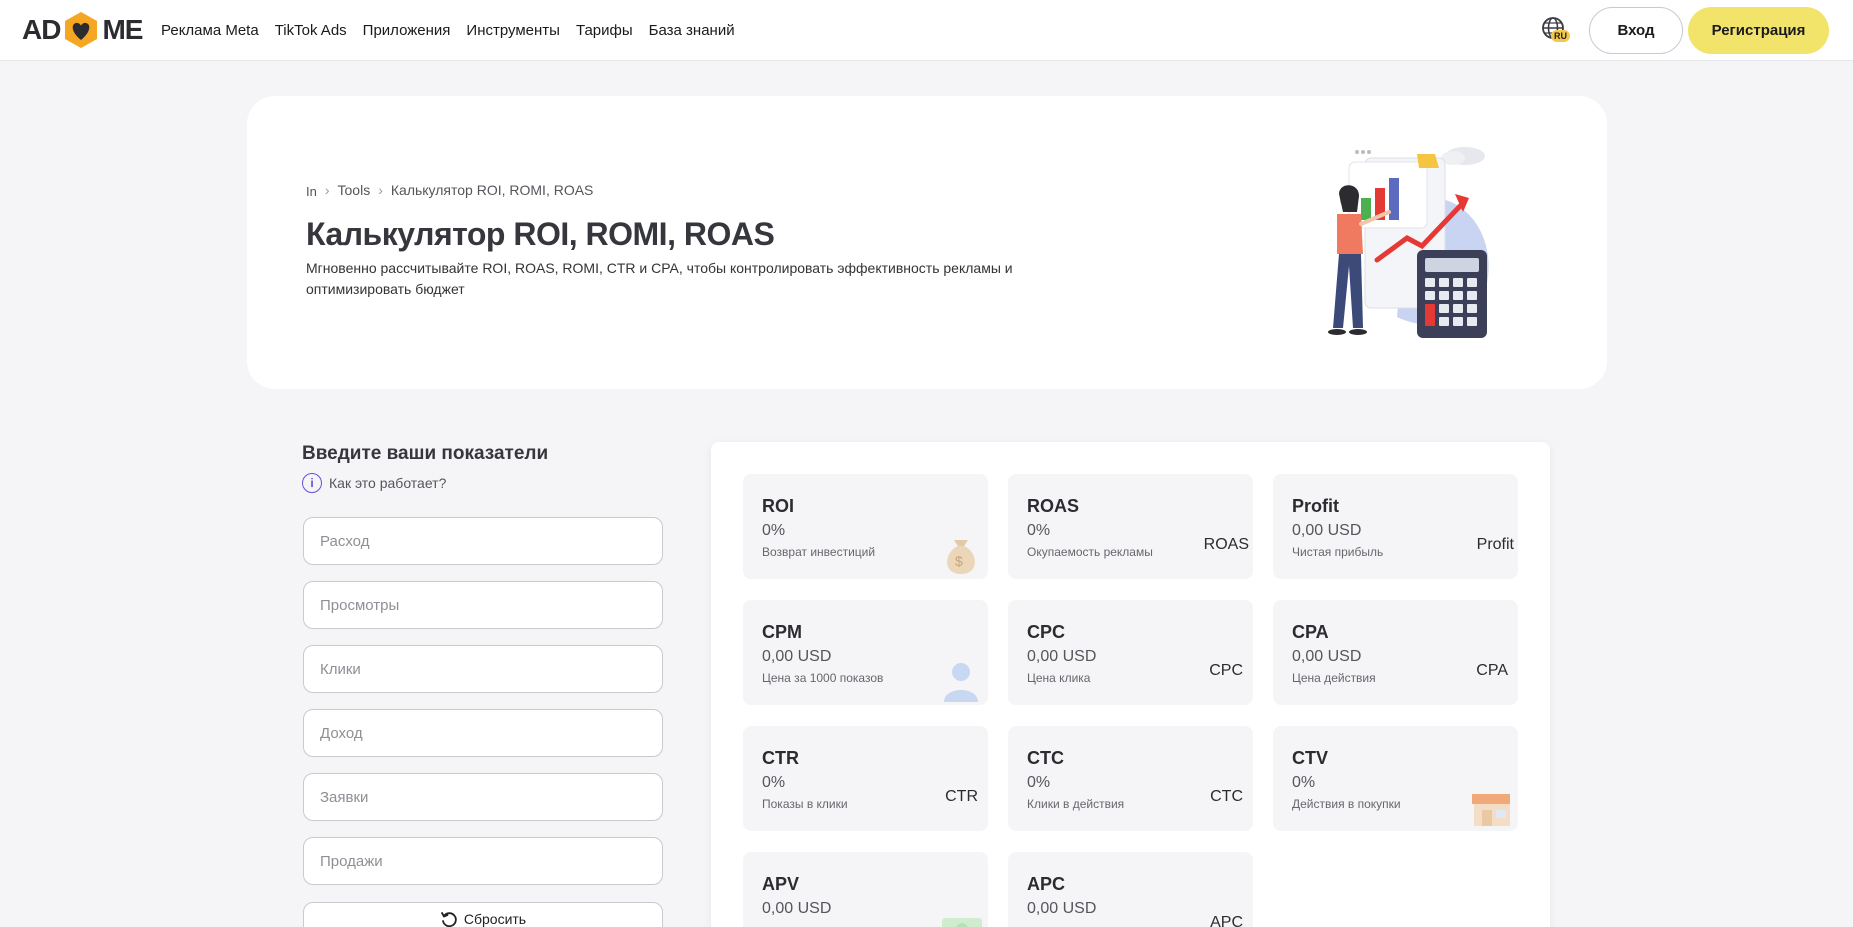 Image resolution: width=1853 pixels, height=927 pixels. I want to click on reset-label: Сбросить, so click(495, 919).